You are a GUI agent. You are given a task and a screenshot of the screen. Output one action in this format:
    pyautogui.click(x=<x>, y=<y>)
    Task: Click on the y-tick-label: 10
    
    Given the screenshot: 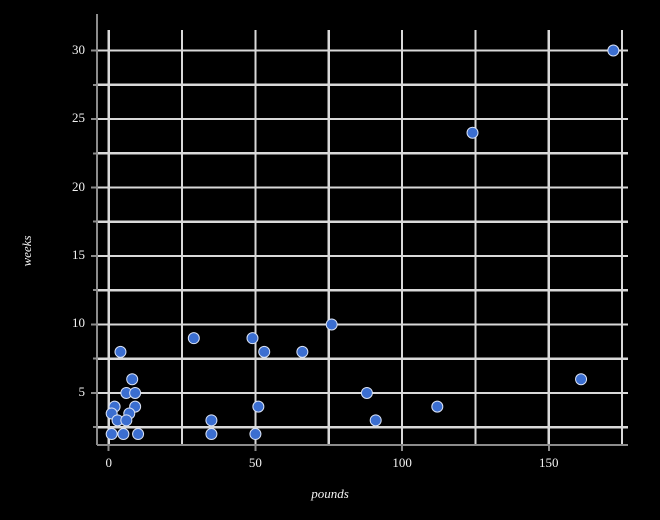 What is the action you would take?
    pyautogui.click(x=78, y=323)
    